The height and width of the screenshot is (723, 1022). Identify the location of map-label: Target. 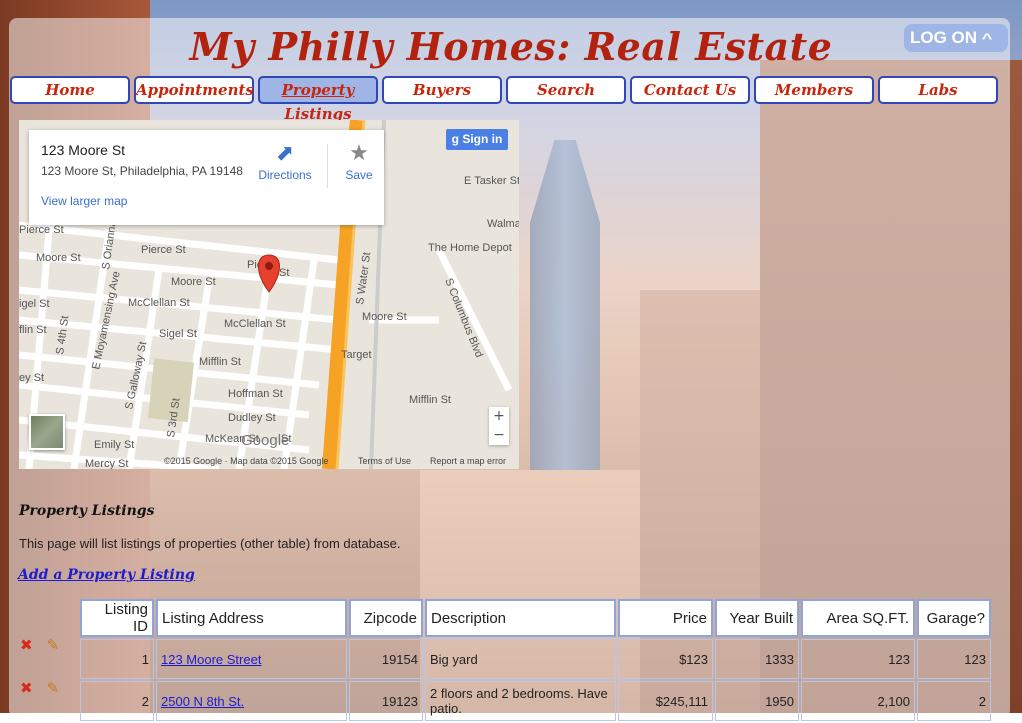
(356, 355).